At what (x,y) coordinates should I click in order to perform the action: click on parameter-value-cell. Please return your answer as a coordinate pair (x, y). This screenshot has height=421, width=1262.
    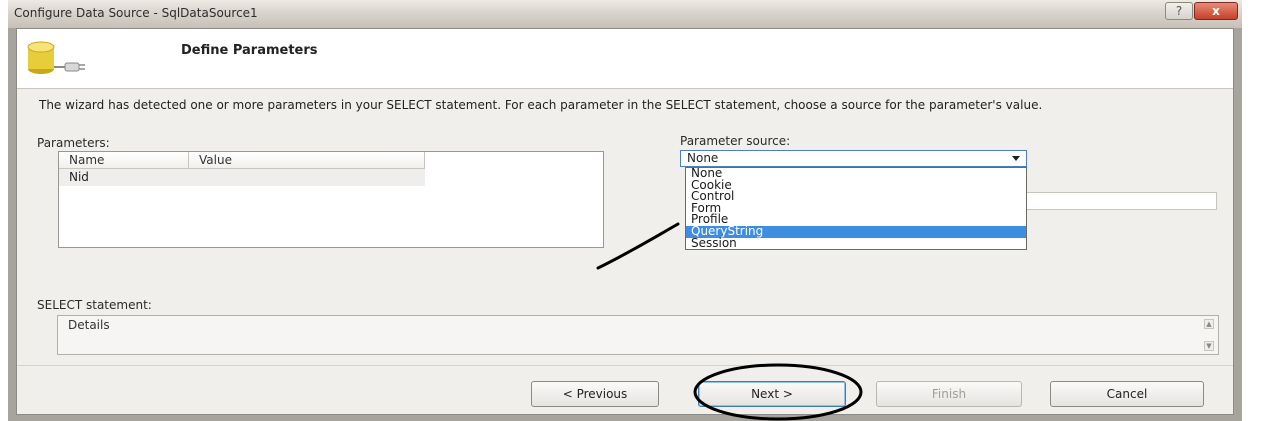
    Looking at the image, I should click on (307, 177).